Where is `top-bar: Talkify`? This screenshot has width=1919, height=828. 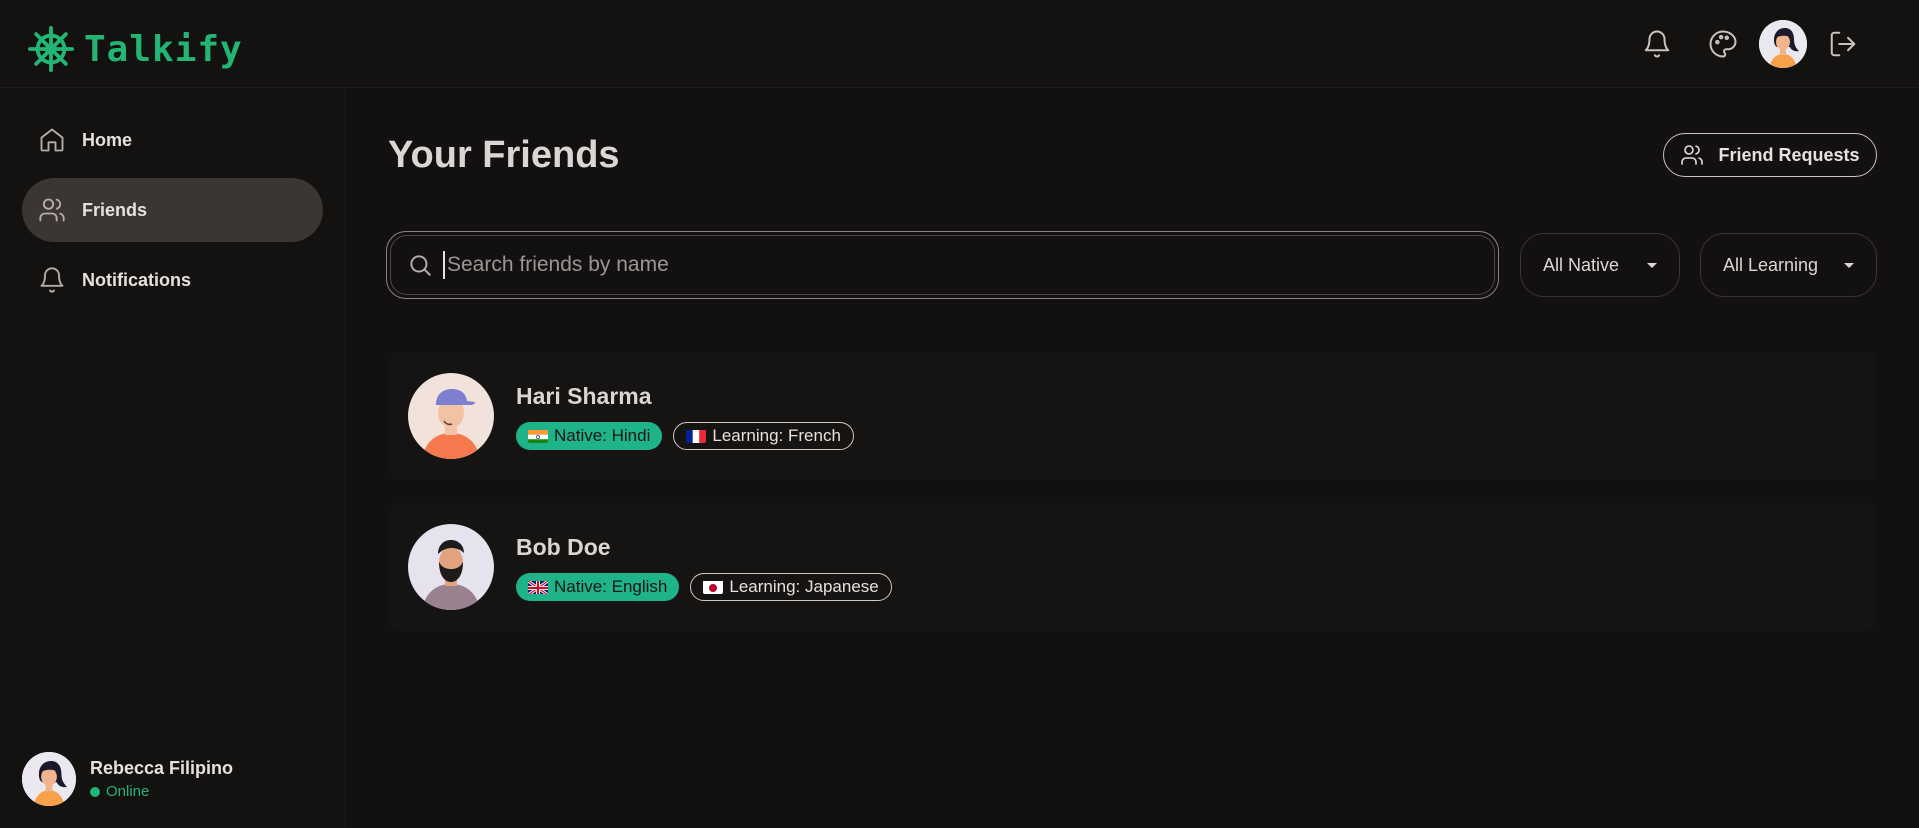 top-bar: Talkify is located at coordinates (959, 44).